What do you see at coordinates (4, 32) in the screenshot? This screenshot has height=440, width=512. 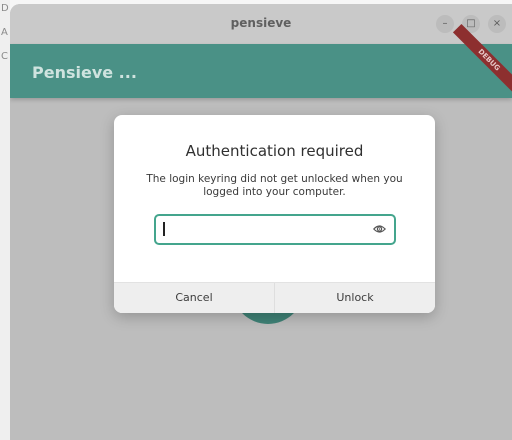 I see `desktop-glyph: A` at bounding box center [4, 32].